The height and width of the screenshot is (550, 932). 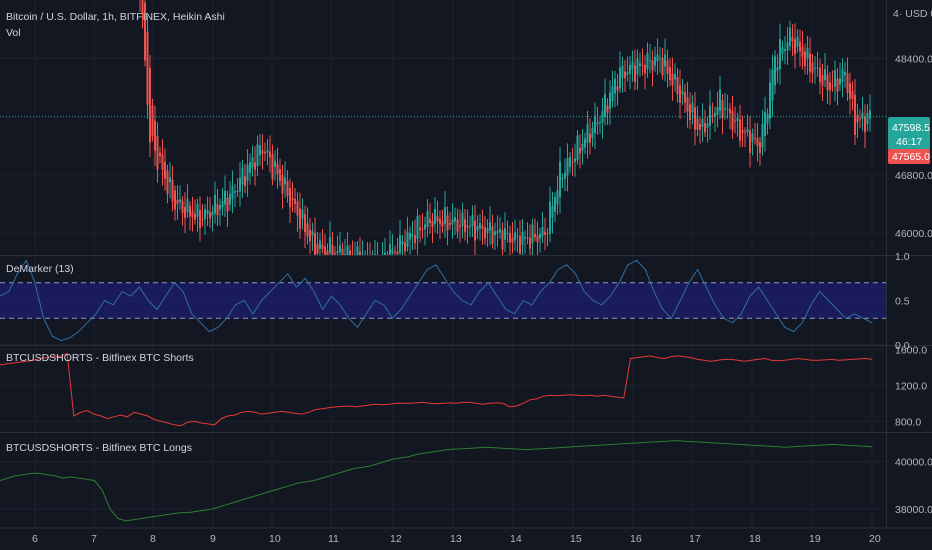 I want to click on demarker-title: DeMarker (13), so click(x=40, y=269).